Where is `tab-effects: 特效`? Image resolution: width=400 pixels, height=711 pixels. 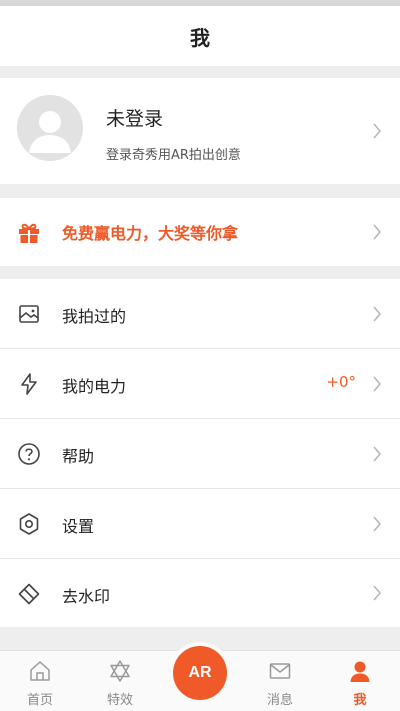
tab-effects: 特效 is located at coordinates (120, 681).